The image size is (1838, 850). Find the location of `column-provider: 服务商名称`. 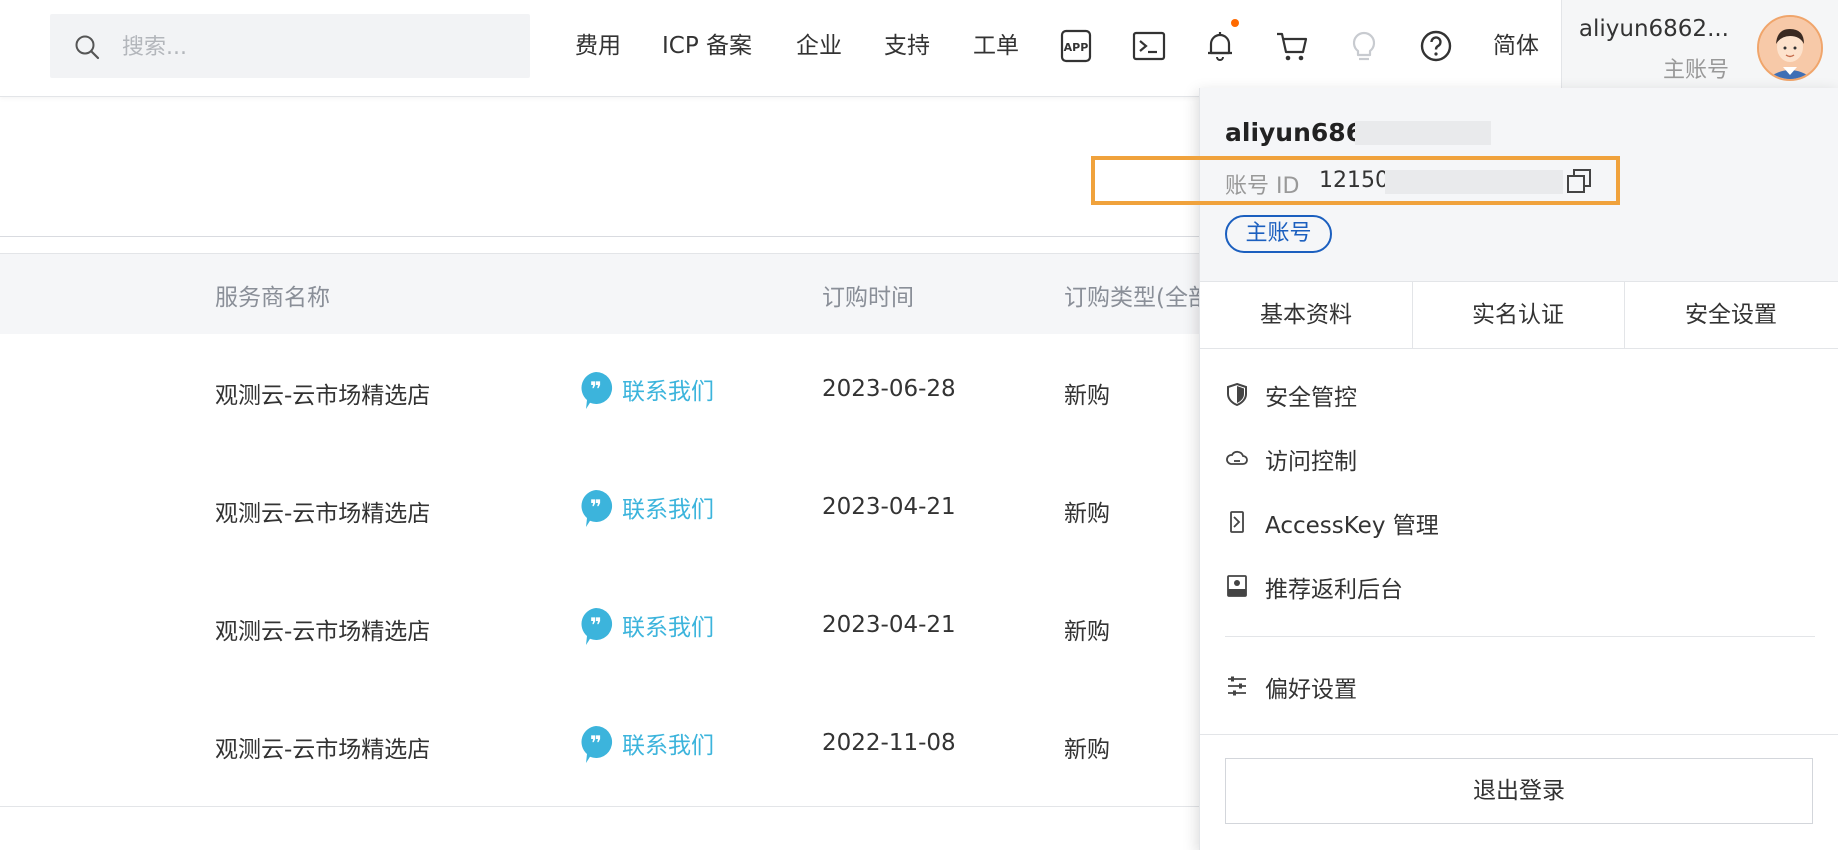

column-provider: 服务商名称 is located at coordinates (272, 298).